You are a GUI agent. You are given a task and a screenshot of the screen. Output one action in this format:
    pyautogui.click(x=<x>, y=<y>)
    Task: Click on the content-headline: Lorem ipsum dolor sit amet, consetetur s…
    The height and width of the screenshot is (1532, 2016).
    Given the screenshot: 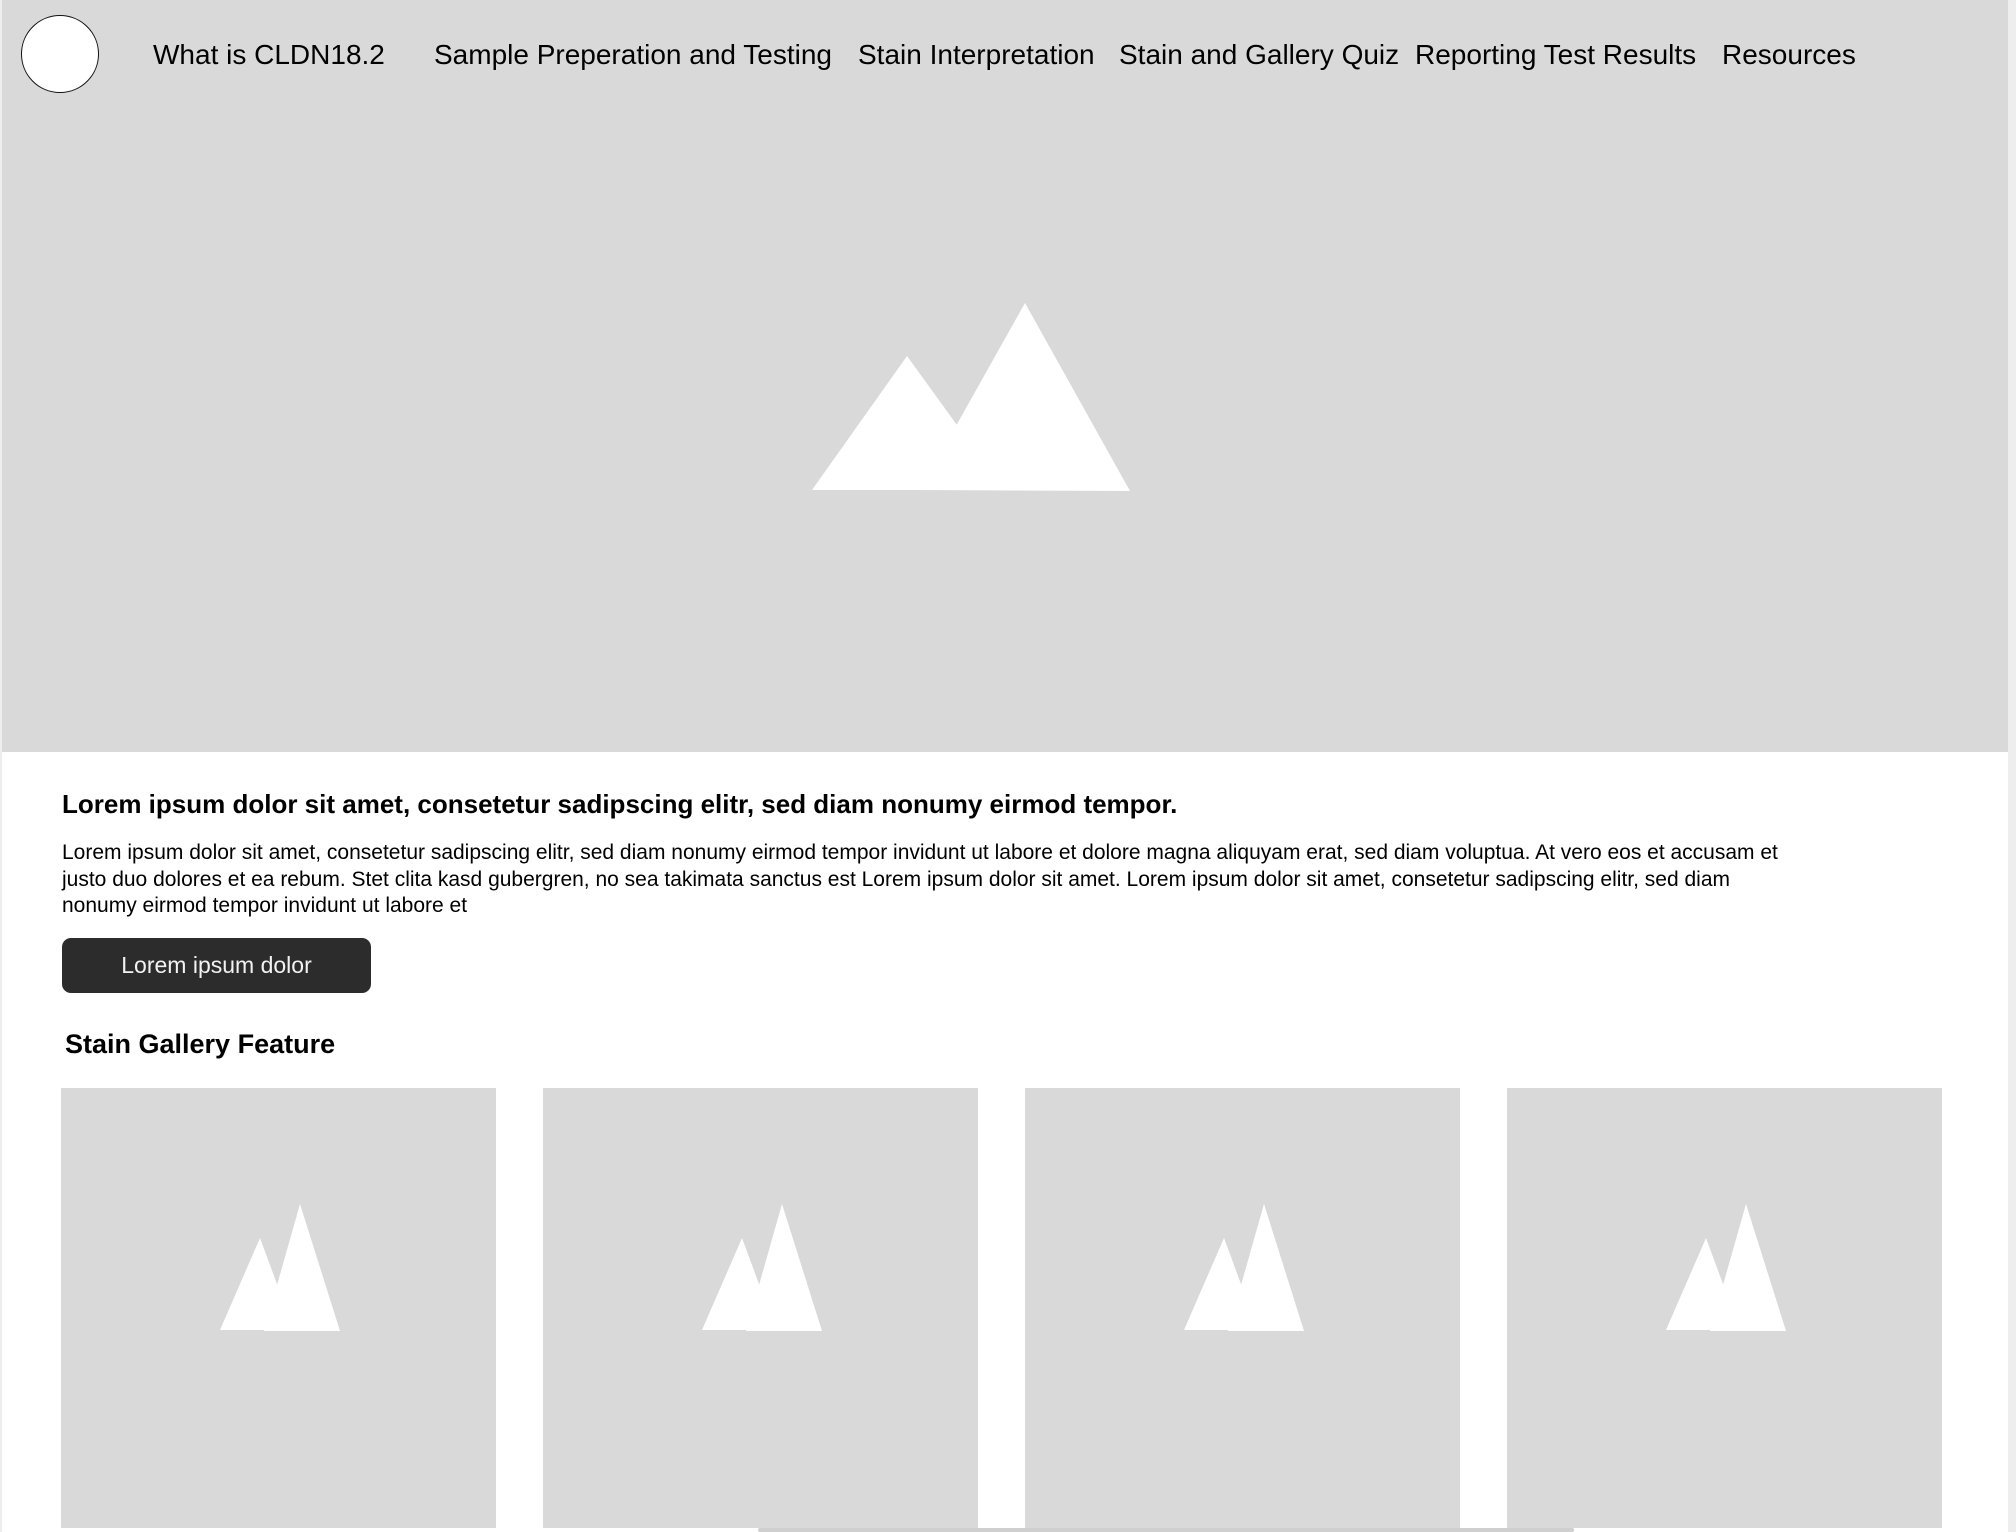 What is the action you would take?
    pyautogui.click(x=620, y=804)
    